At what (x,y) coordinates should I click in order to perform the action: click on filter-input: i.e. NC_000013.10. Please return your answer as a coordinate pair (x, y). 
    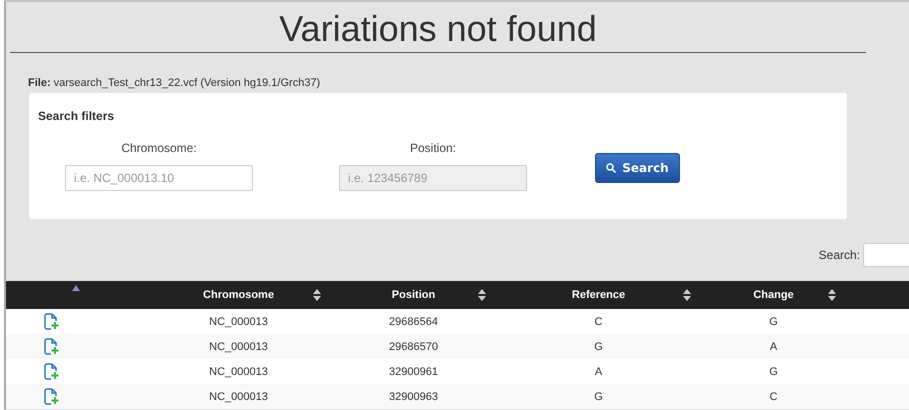
    Looking at the image, I should click on (159, 178).